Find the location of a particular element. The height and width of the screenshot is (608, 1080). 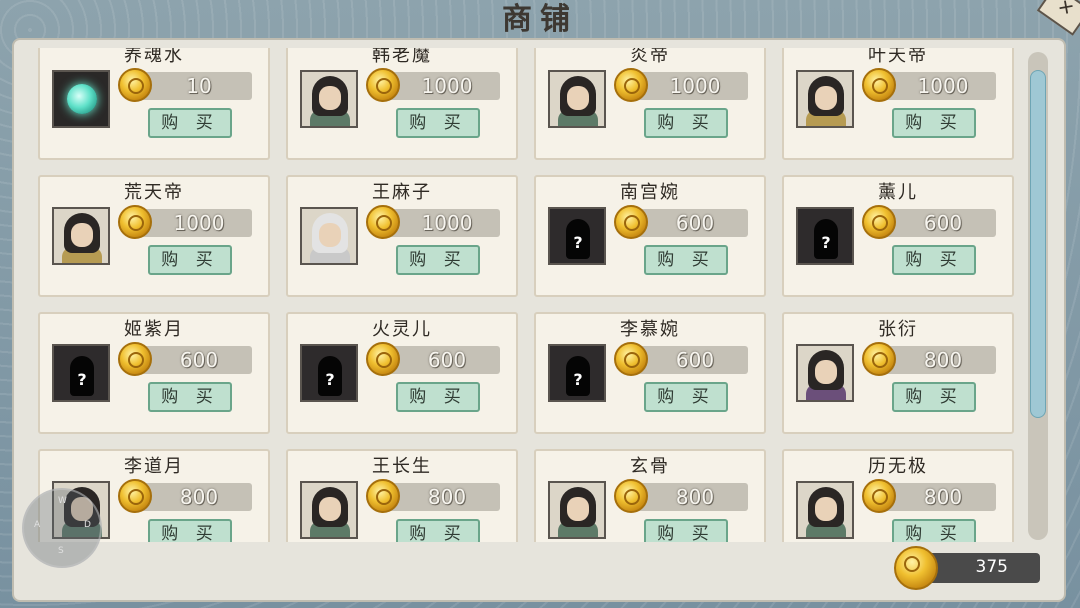

item-name: 火灵儿 is located at coordinates (402, 329).